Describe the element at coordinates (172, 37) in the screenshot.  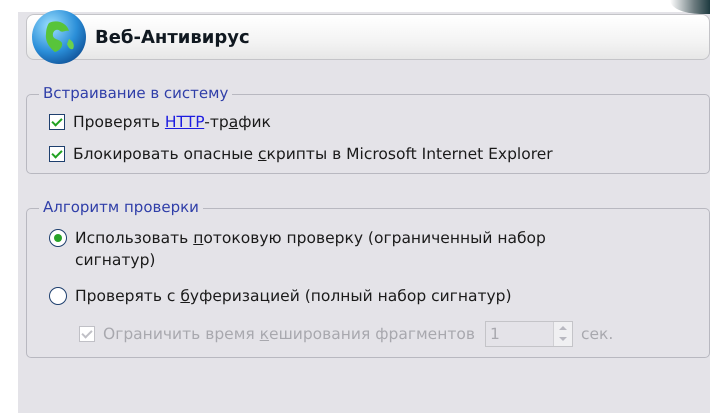
I see `section-title: Веб-Антивирус` at that location.